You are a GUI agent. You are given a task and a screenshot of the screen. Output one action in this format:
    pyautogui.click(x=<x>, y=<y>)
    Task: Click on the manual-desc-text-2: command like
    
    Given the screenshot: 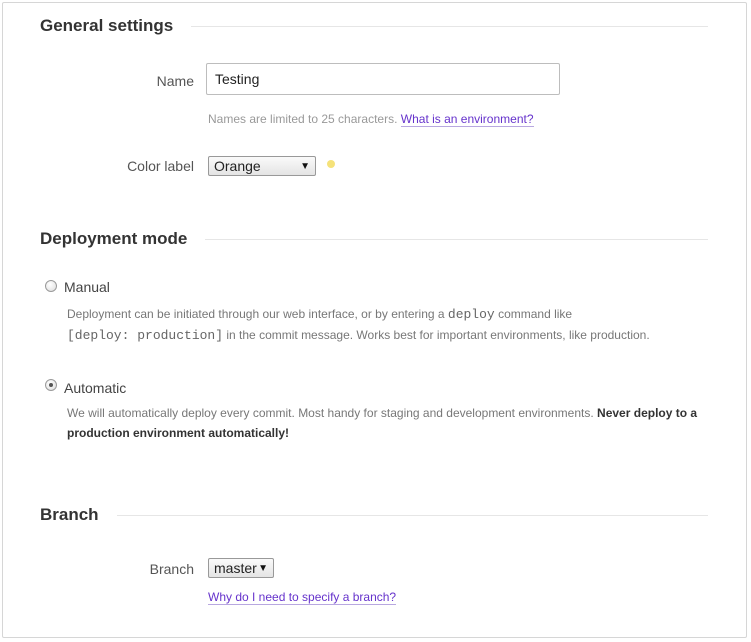 What is the action you would take?
    pyautogui.click(x=535, y=314)
    